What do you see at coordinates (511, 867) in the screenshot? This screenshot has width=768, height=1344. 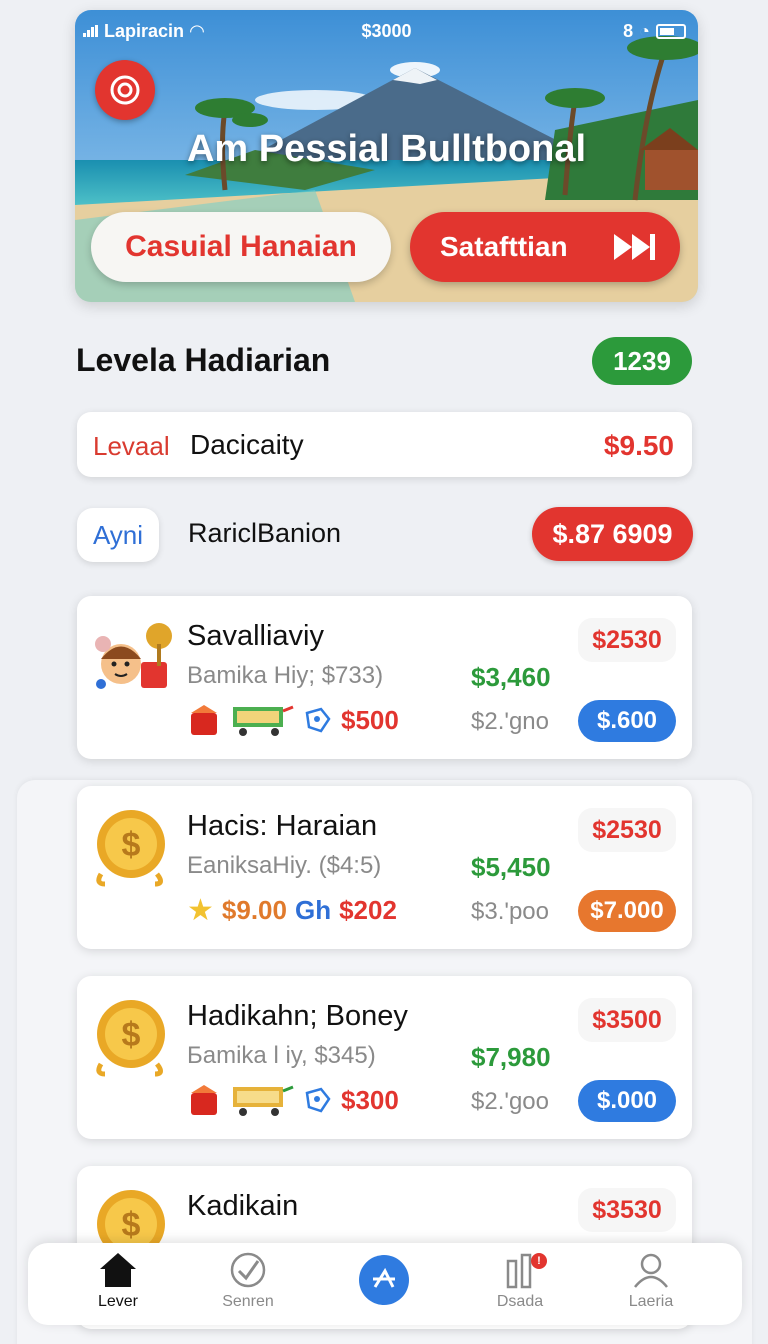 I see `item-price-green: $5,450` at bounding box center [511, 867].